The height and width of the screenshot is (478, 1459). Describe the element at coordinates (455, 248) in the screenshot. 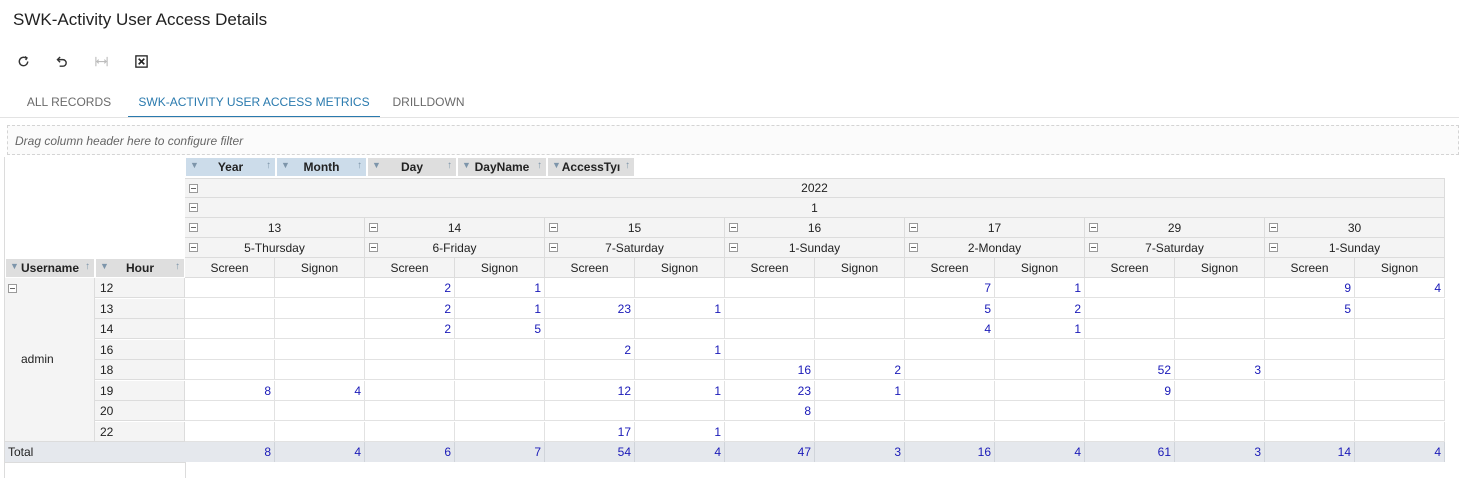

I see `dayname-header: 6-Friday` at that location.